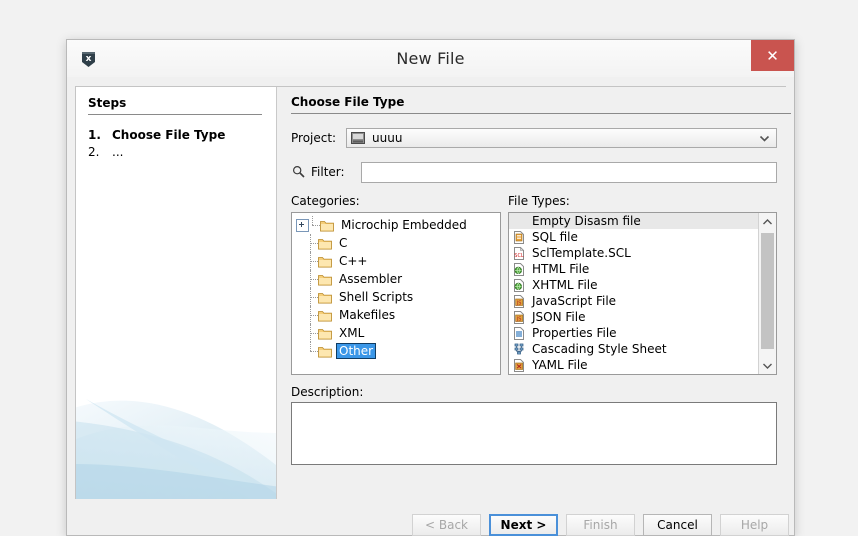 The width and height of the screenshot is (858, 536). I want to click on list-item-label: SclTemplate.SCL, so click(581, 253).